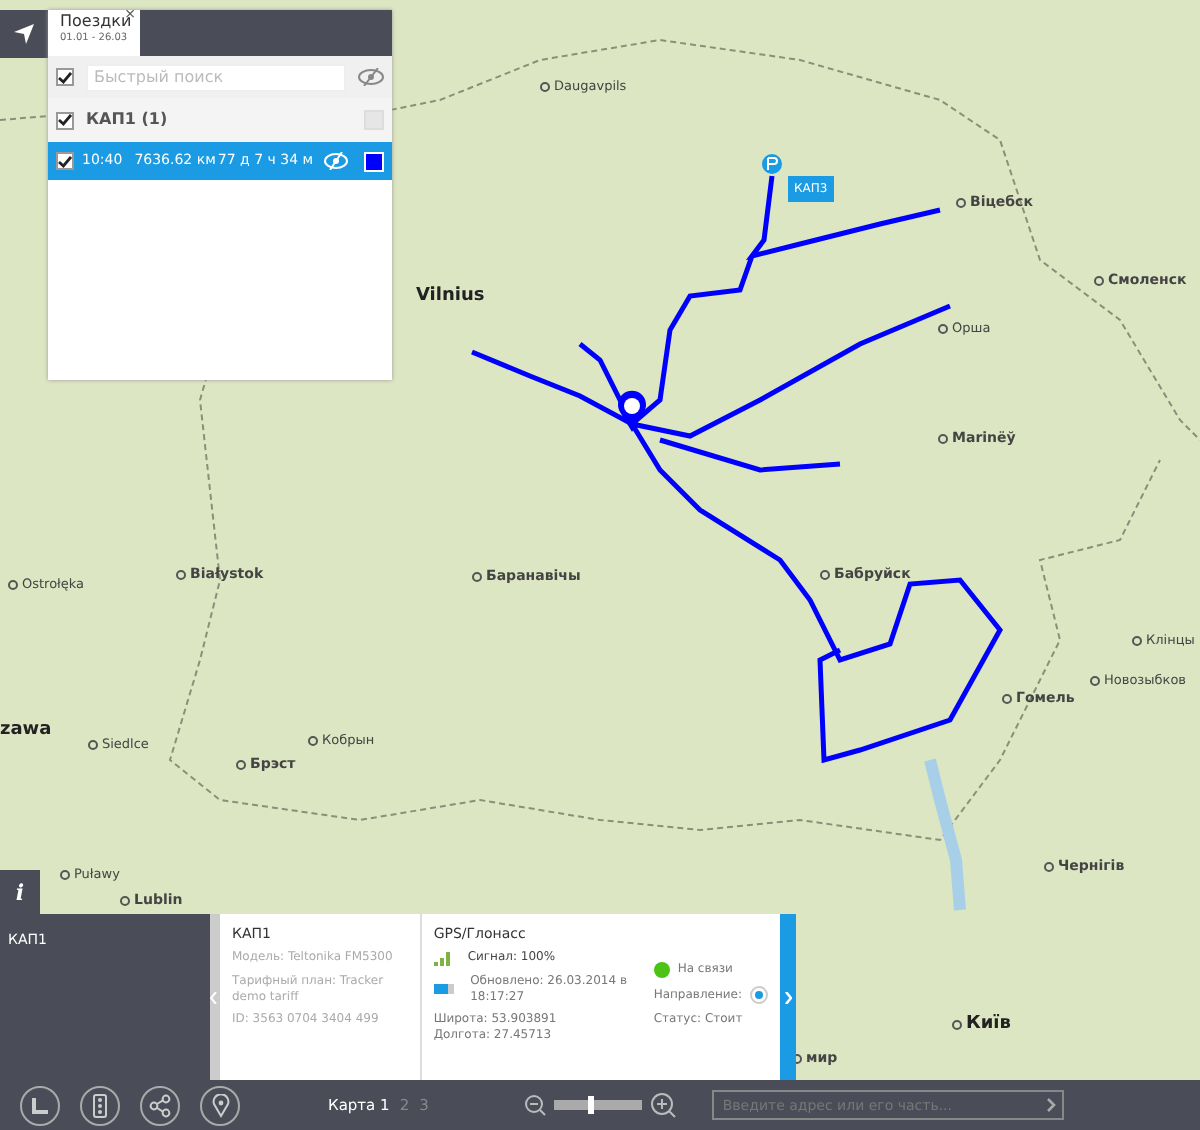  What do you see at coordinates (663, 1105) in the screenshot?
I see `zoom-in-icon` at bounding box center [663, 1105].